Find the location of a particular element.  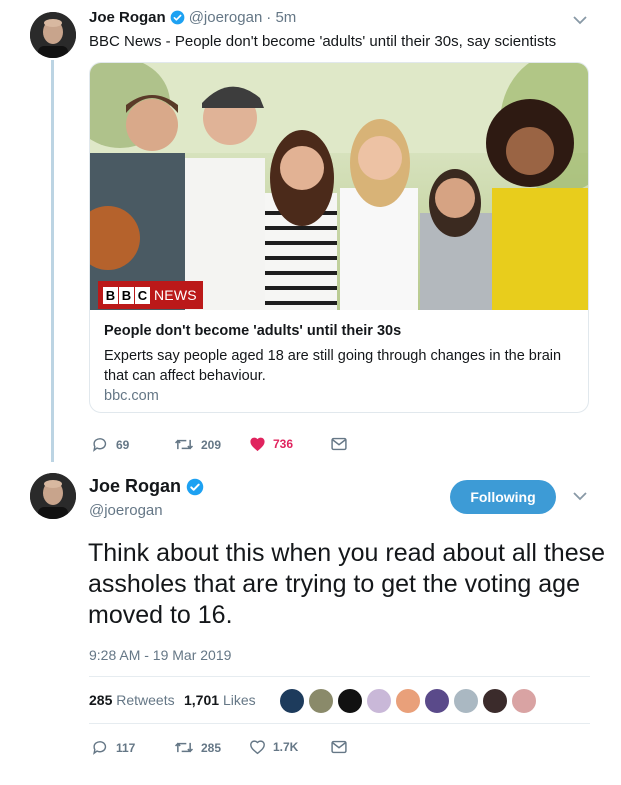

tweet-stats: 285 Retweets 1,701 Likes is located at coordinates (339, 700).